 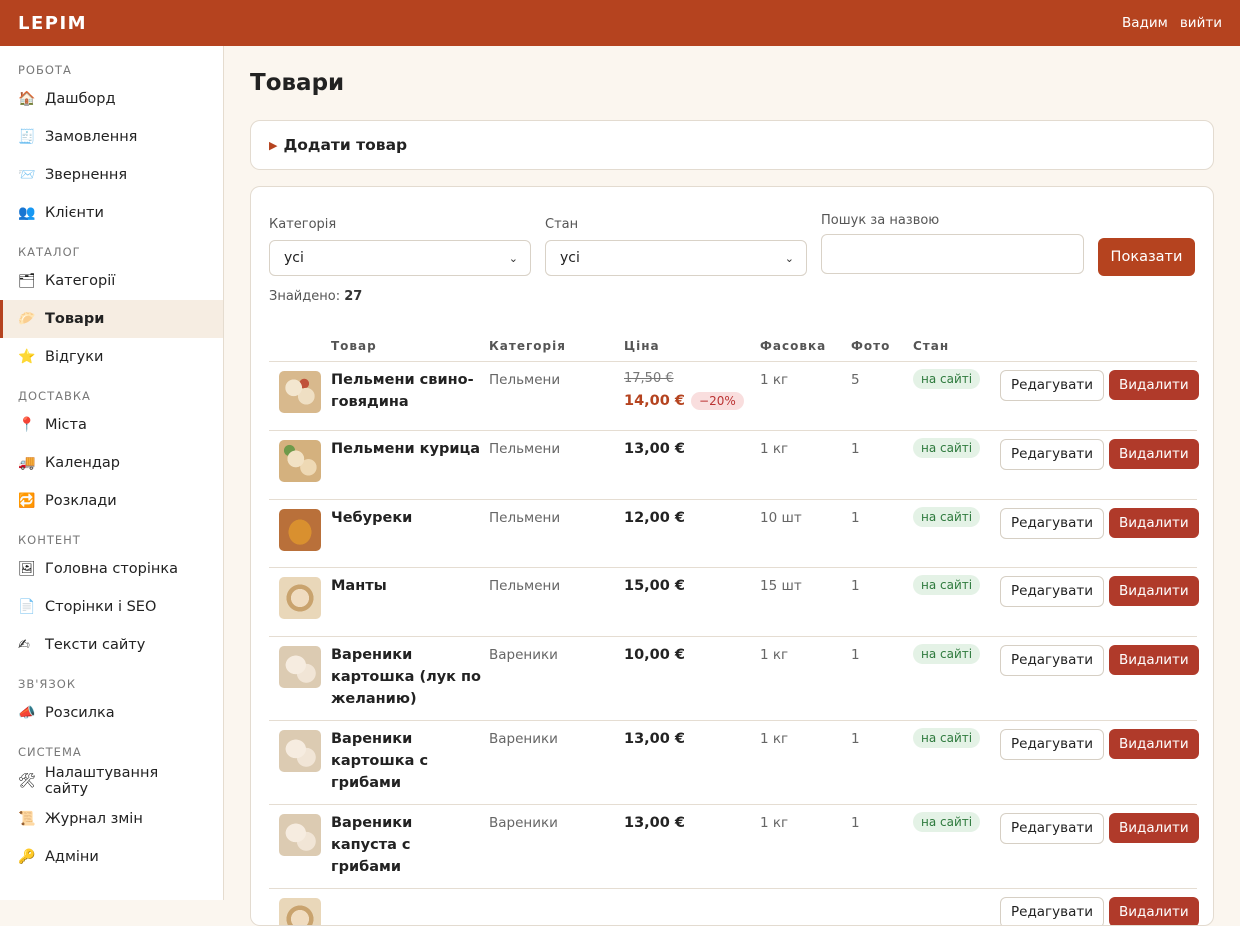 What do you see at coordinates (100, 607) in the screenshot?
I see `sidebar-item-label: Сторінки і SEO` at bounding box center [100, 607].